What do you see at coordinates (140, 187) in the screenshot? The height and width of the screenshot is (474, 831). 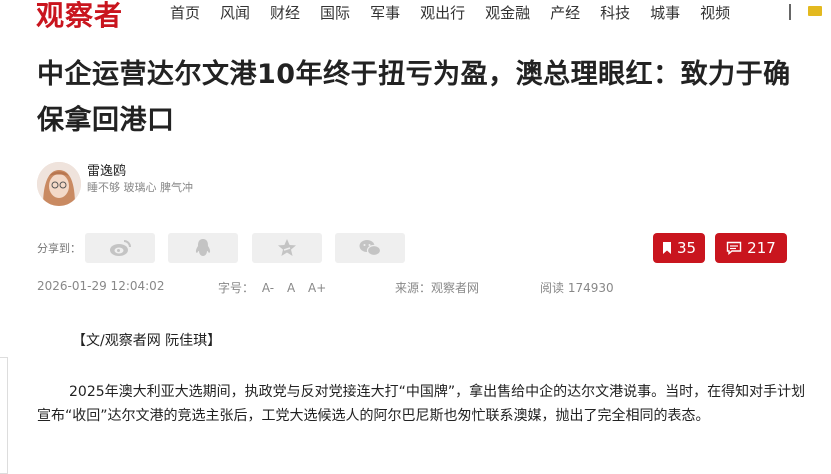 I see `author-tagline: 睡不够 玻璃心 脾气冲` at bounding box center [140, 187].